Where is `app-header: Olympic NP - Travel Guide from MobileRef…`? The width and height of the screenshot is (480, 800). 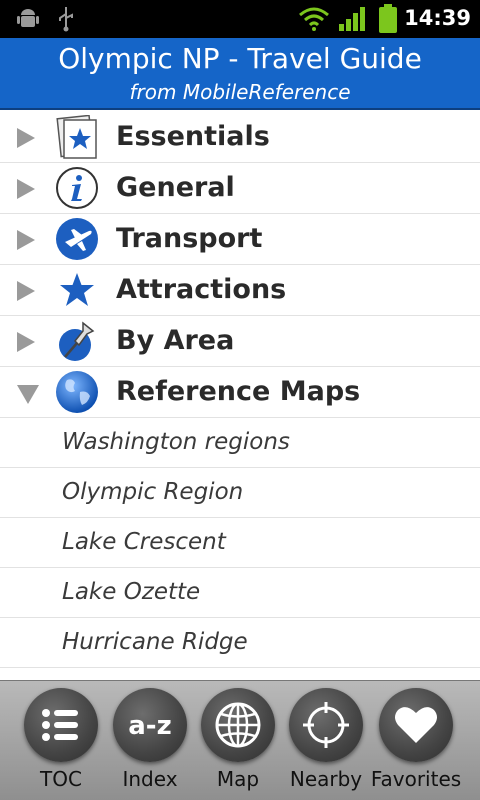
app-header: Olympic NP - Travel Guide from MobileRef… is located at coordinates (240, 74).